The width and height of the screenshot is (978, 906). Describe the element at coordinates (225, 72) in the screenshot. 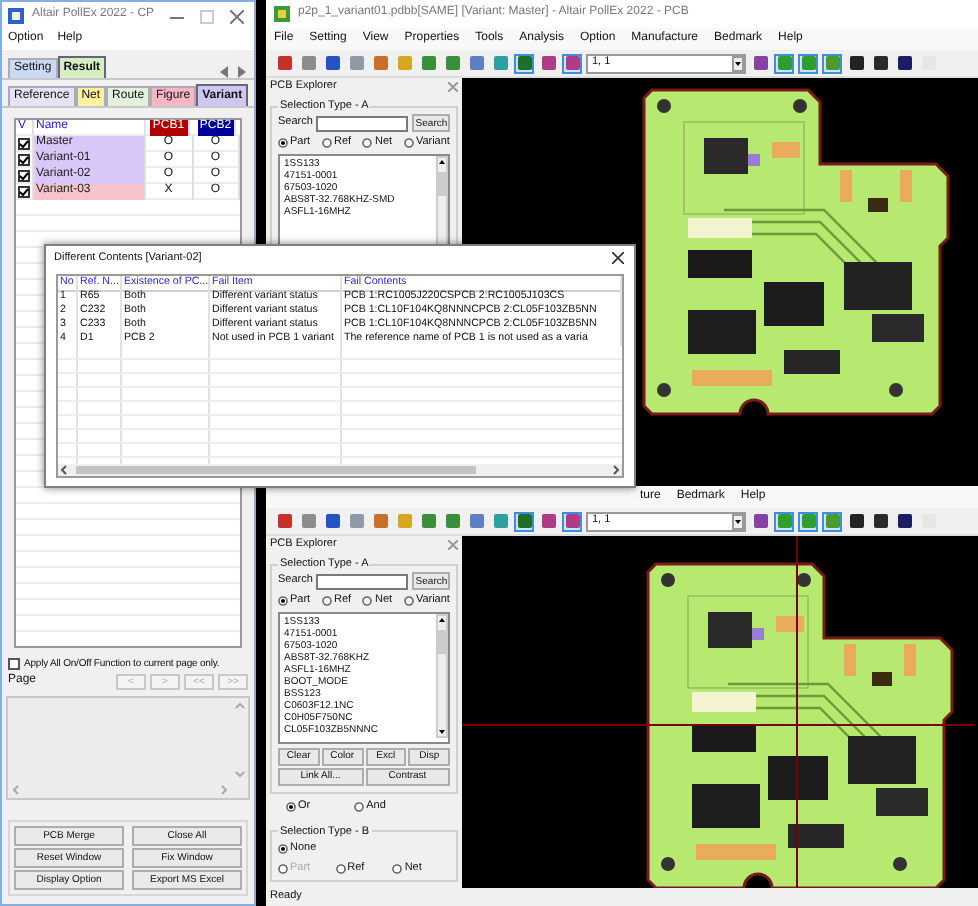

I see `left-arrow-icon` at that location.